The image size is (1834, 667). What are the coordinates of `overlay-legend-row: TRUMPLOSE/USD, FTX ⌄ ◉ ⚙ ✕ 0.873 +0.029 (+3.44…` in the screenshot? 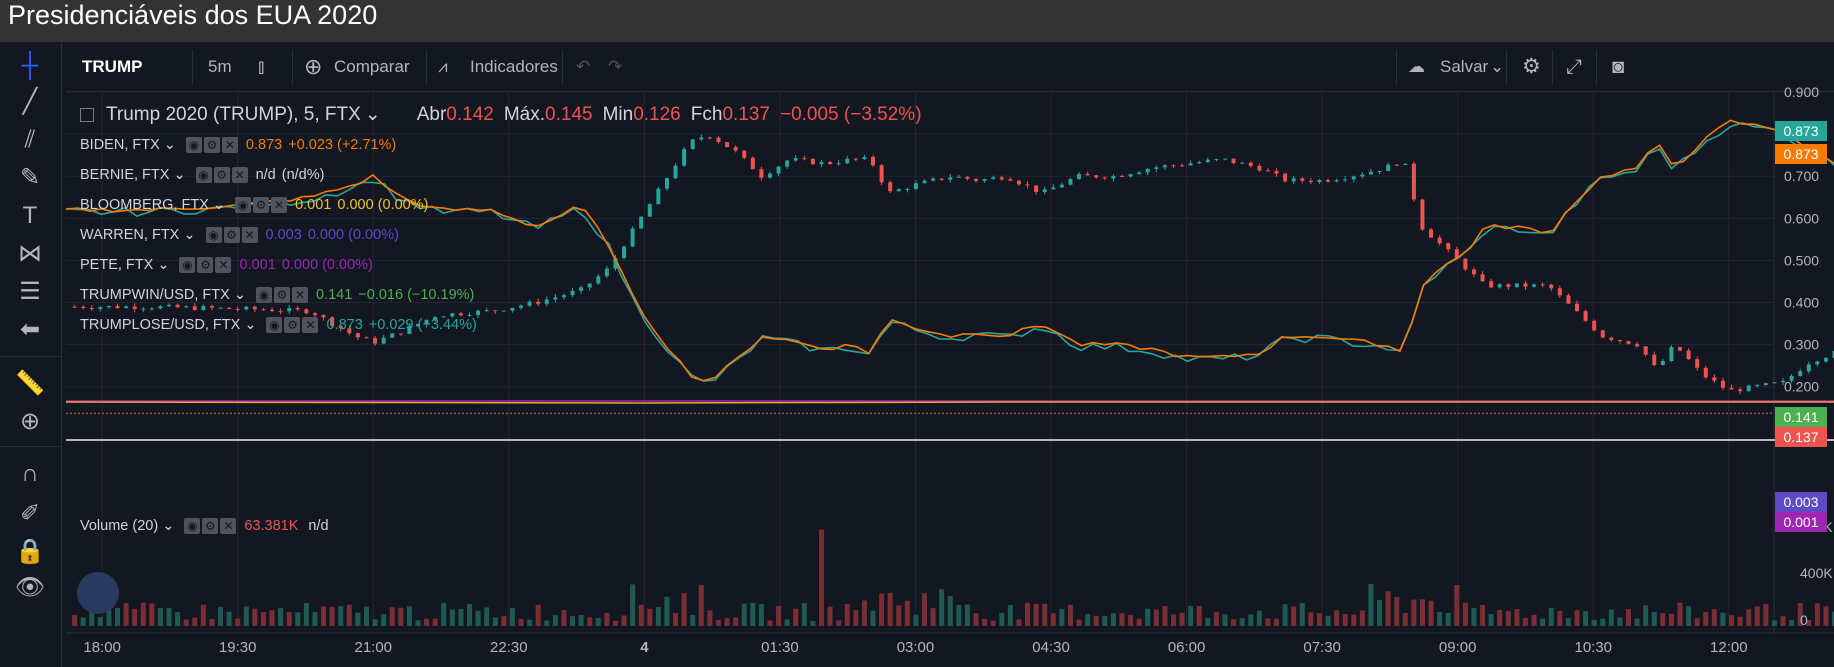 It's located at (501, 325).